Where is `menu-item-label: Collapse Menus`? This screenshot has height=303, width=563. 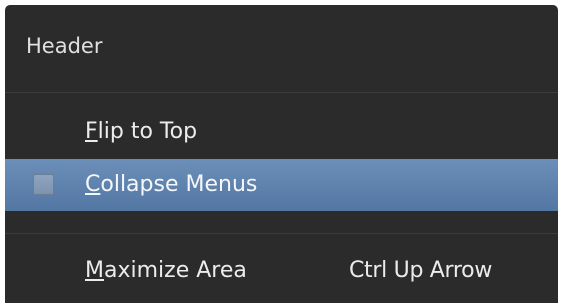 menu-item-label: Collapse Menus is located at coordinates (171, 184).